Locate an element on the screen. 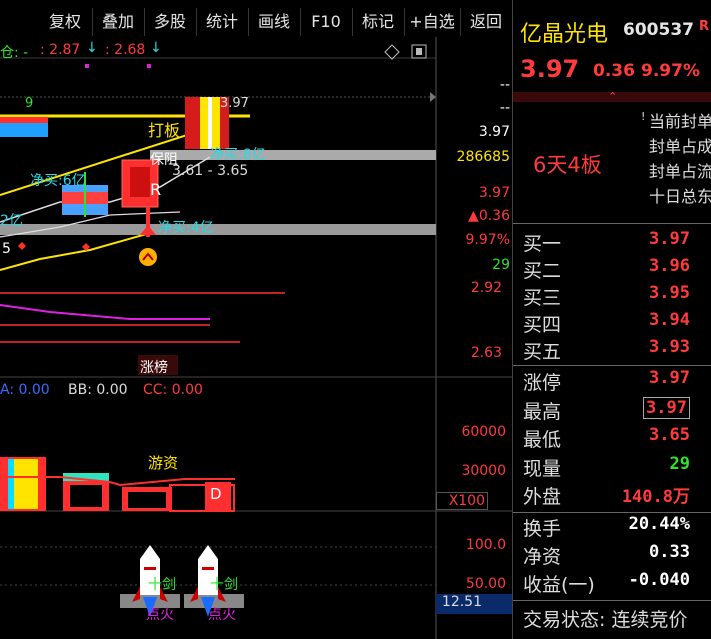  price-pct: 9.97% is located at coordinates (670, 71).